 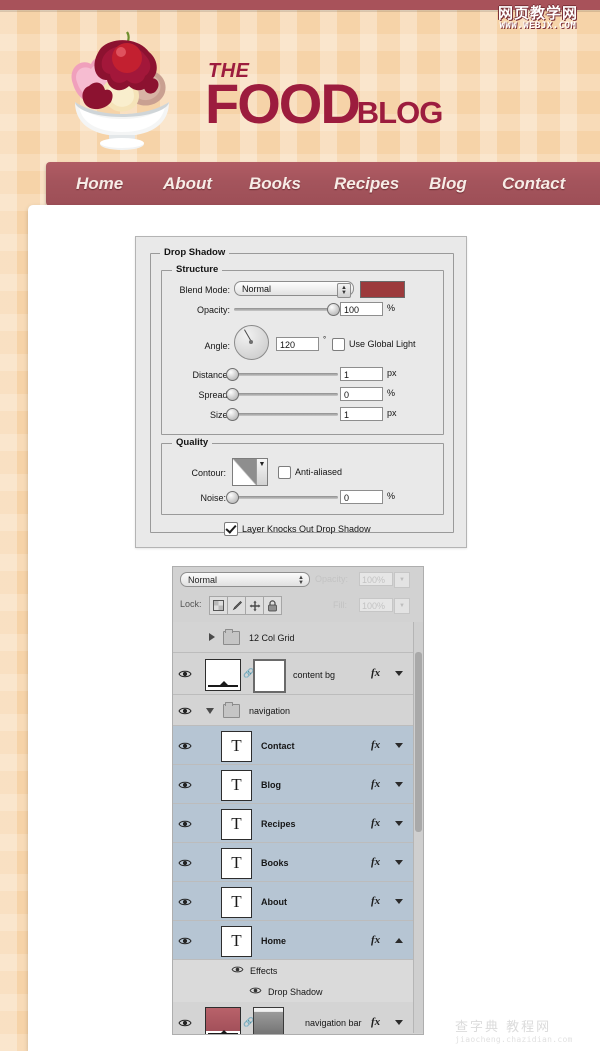 I want to click on fill-chevron-icon: ▼, so click(x=402, y=606).